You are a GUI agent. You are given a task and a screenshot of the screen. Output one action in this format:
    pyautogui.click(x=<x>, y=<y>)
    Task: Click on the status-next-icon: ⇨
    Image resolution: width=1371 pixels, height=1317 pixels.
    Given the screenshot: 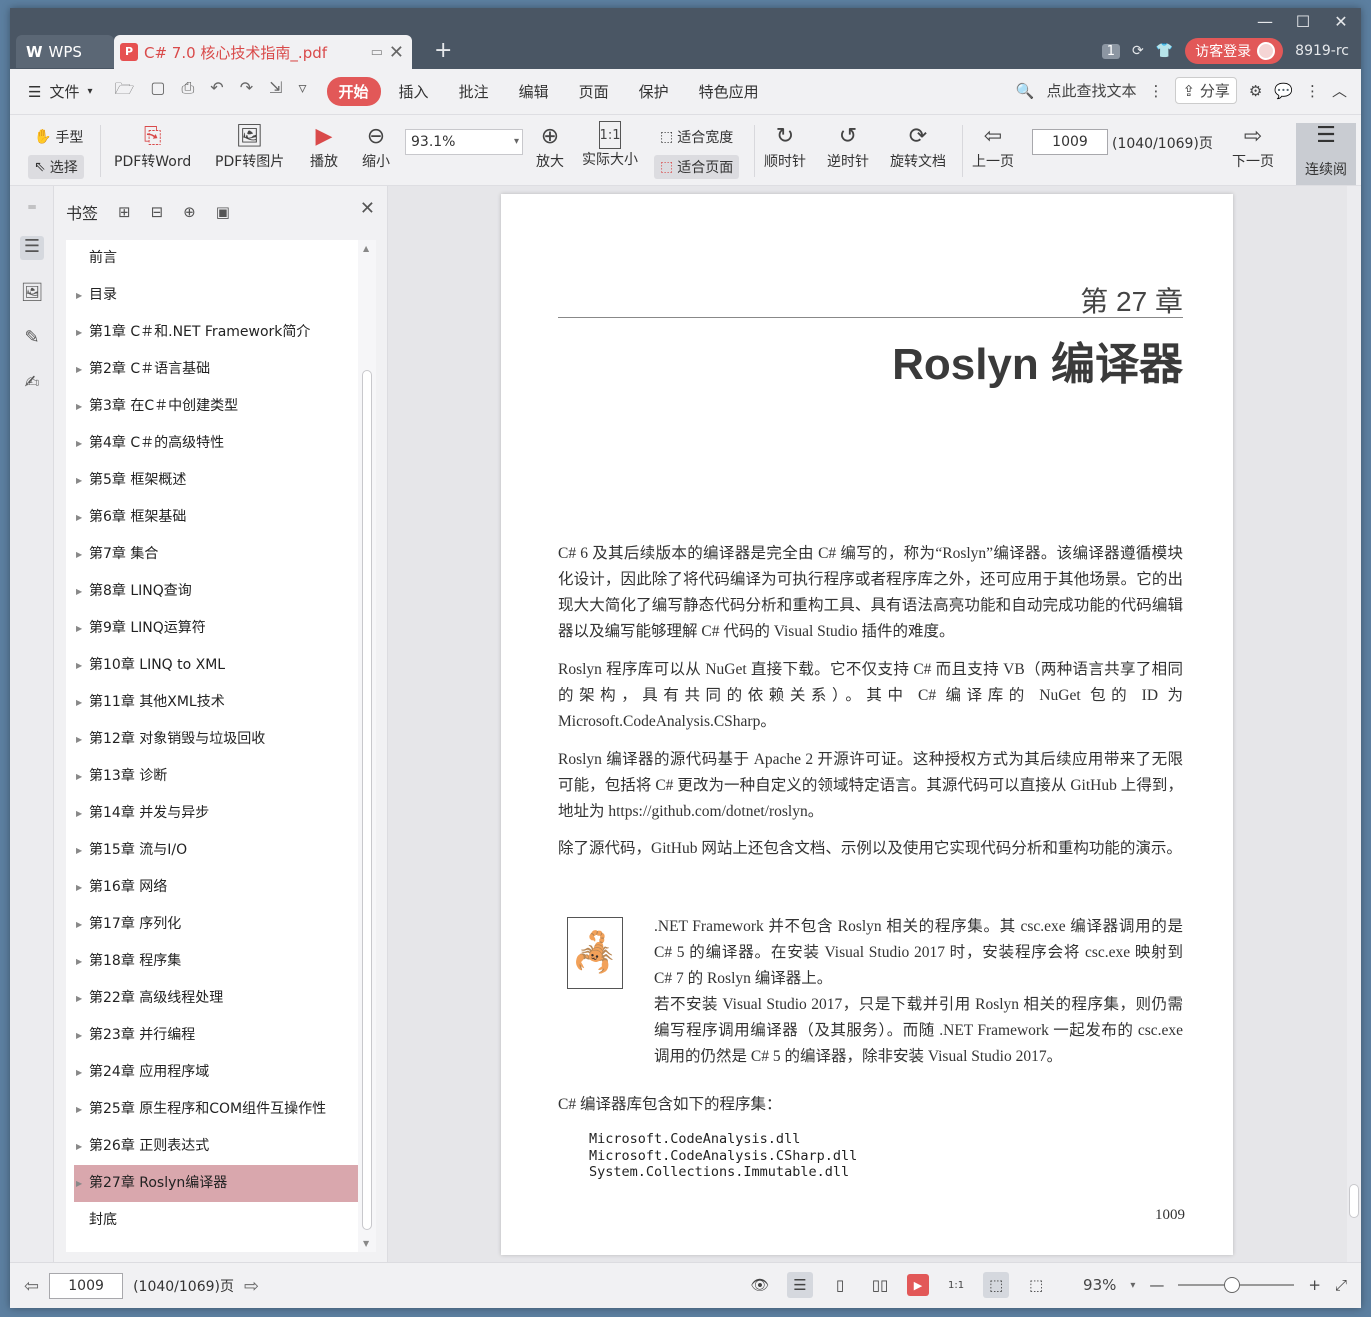 What is the action you would take?
    pyautogui.click(x=251, y=1286)
    